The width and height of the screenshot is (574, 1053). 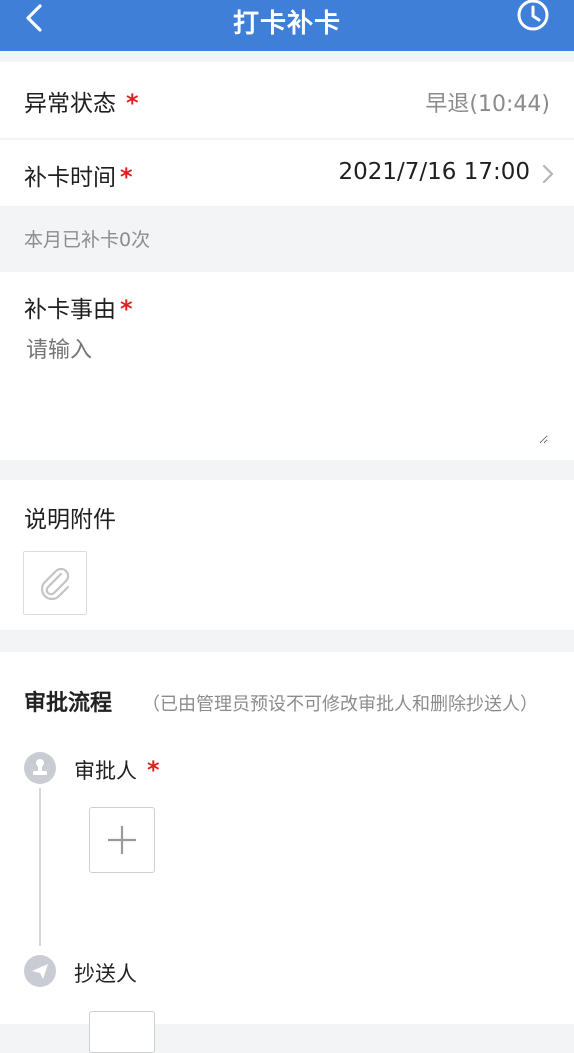 I want to click on page-title: 打卡补卡, so click(x=286, y=24).